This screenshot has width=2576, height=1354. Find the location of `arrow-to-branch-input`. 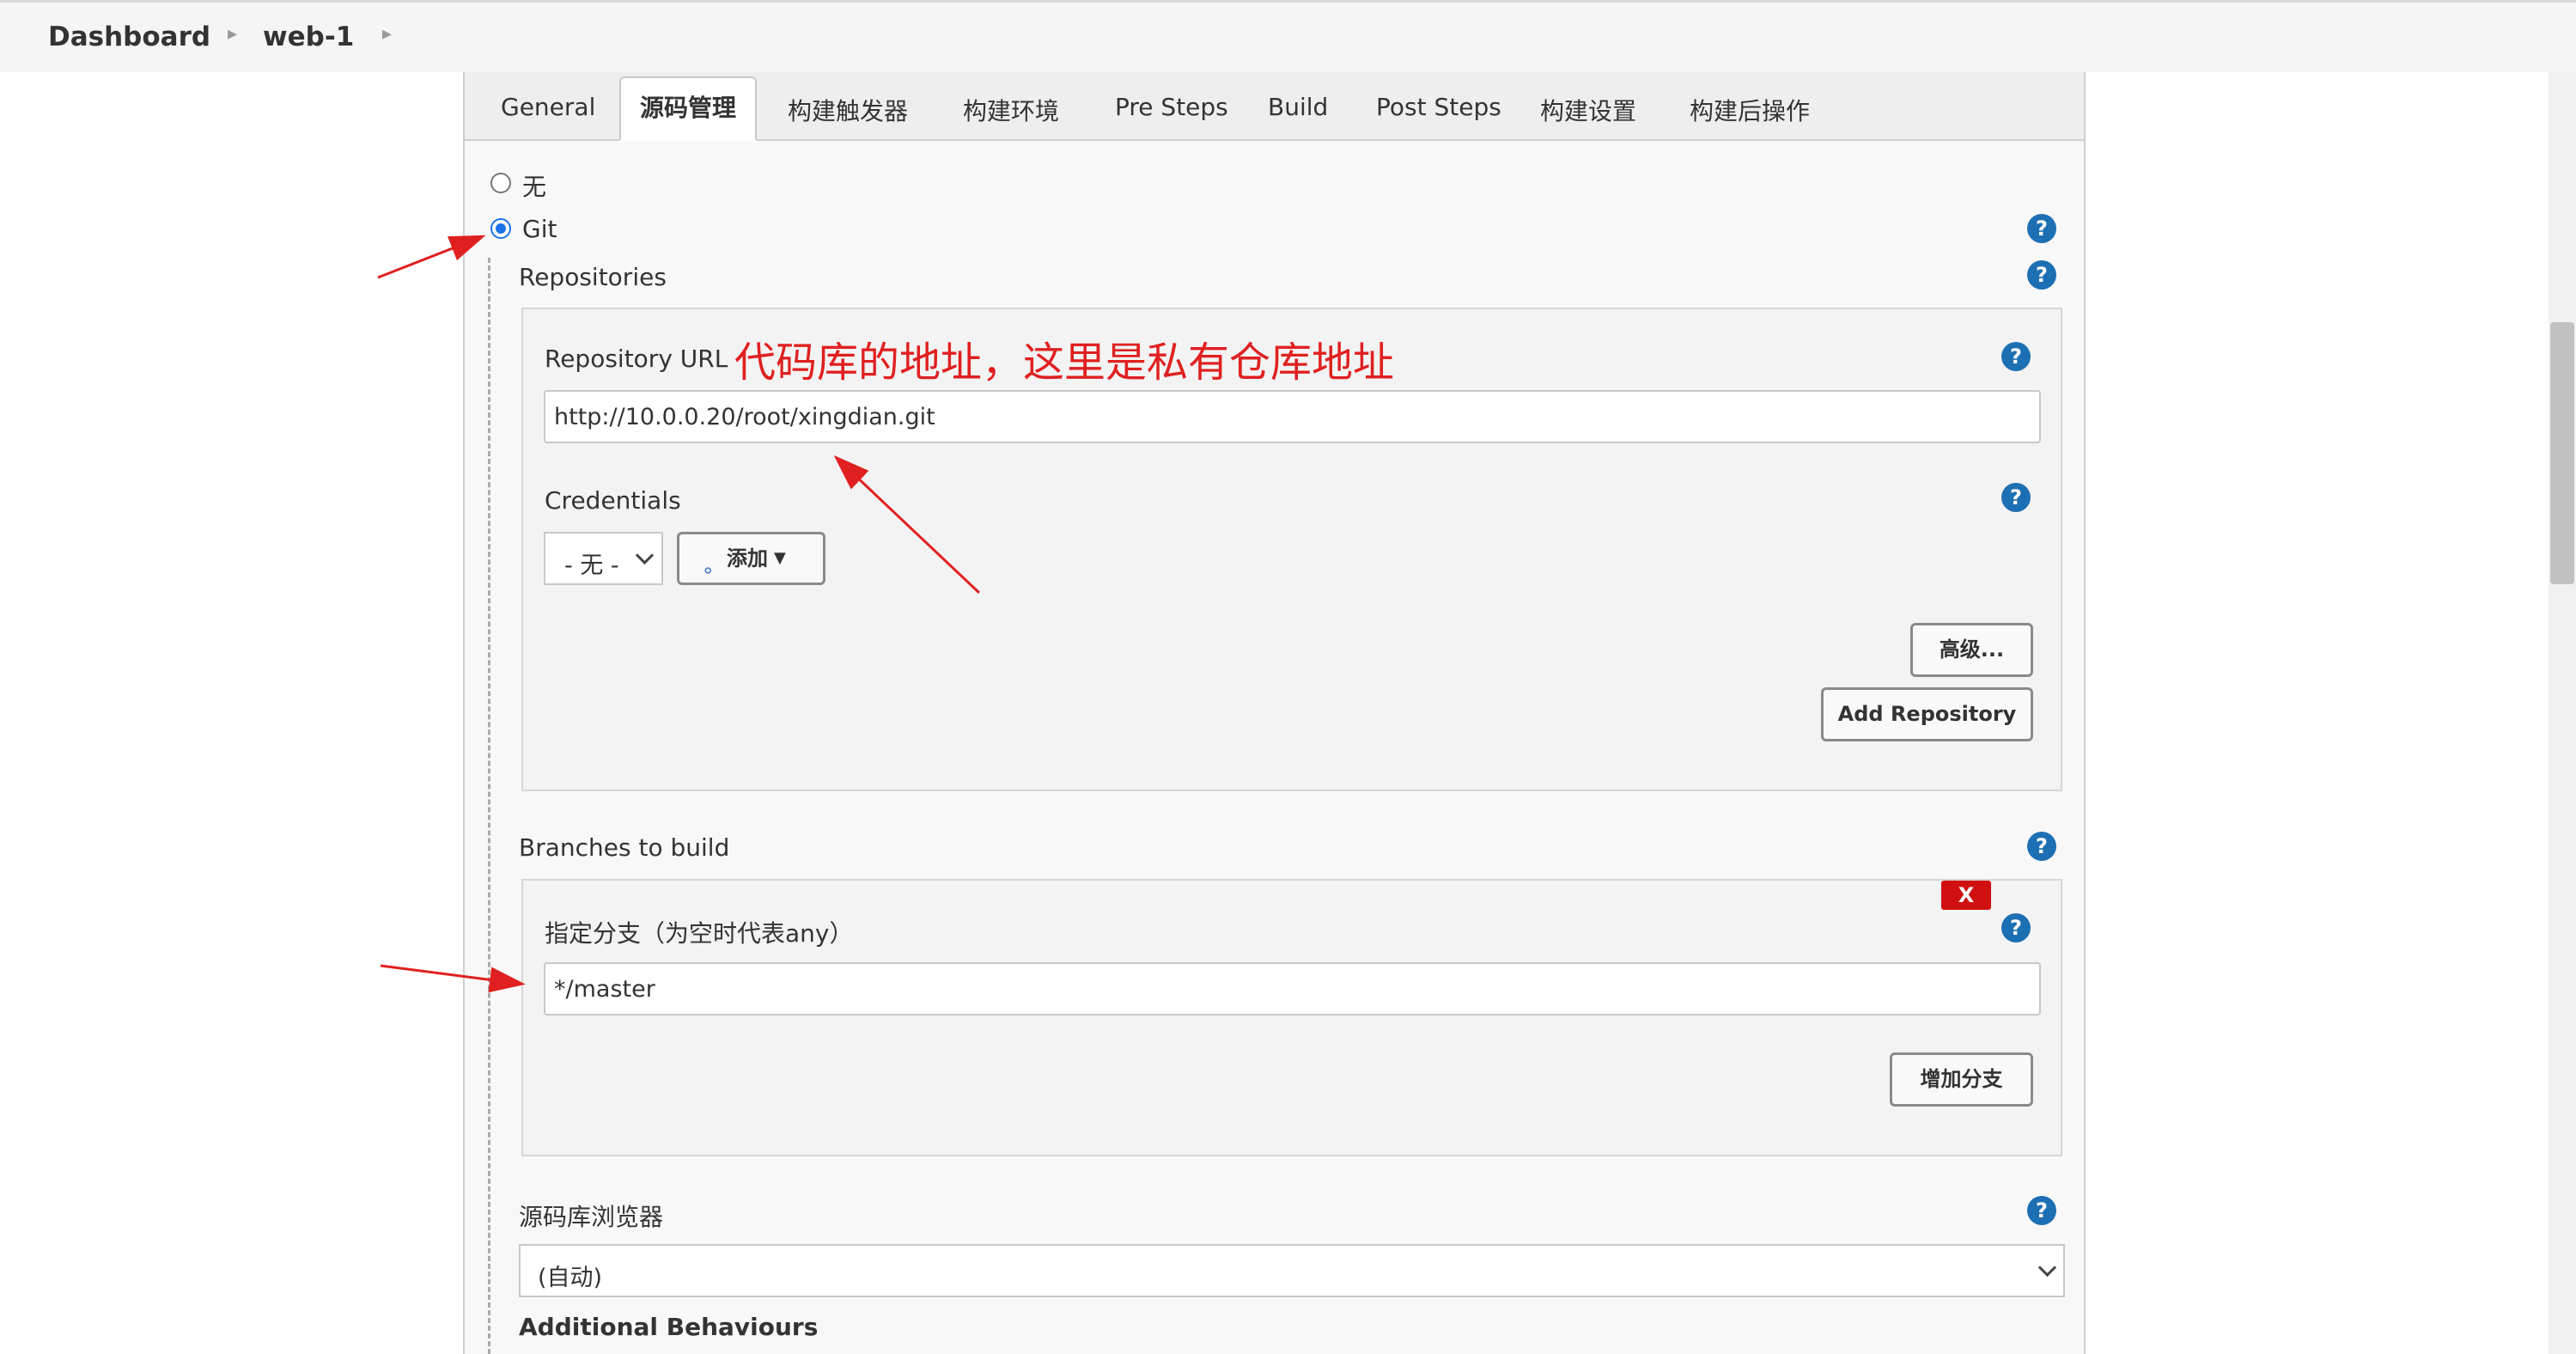

arrow-to-branch-input is located at coordinates (453, 978).